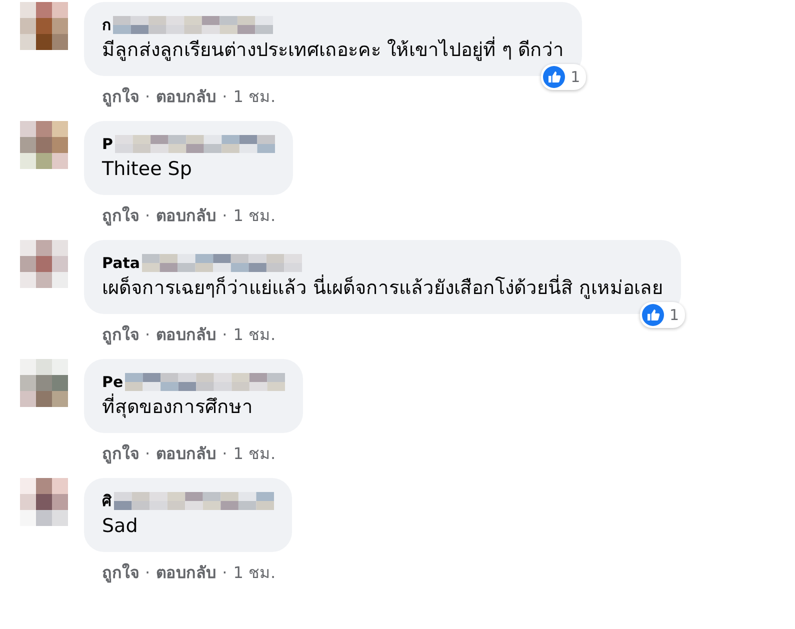 This screenshot has height=629, width=795. I want to click on author-link: P, so click(107, 144).